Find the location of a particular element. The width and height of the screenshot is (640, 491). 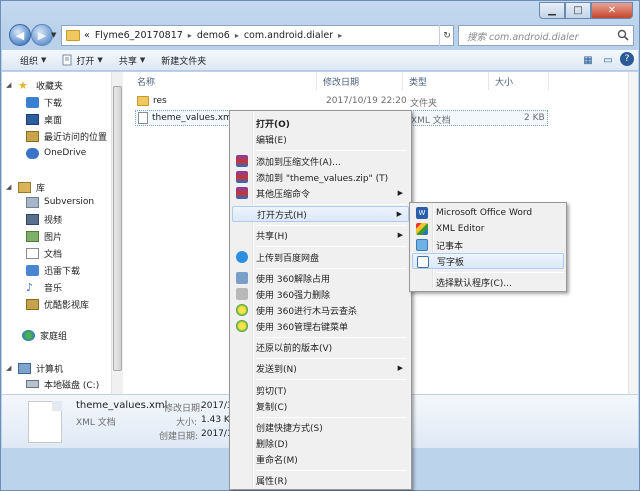

sidebar-label: 文档 is located at coordinates (53, 254).